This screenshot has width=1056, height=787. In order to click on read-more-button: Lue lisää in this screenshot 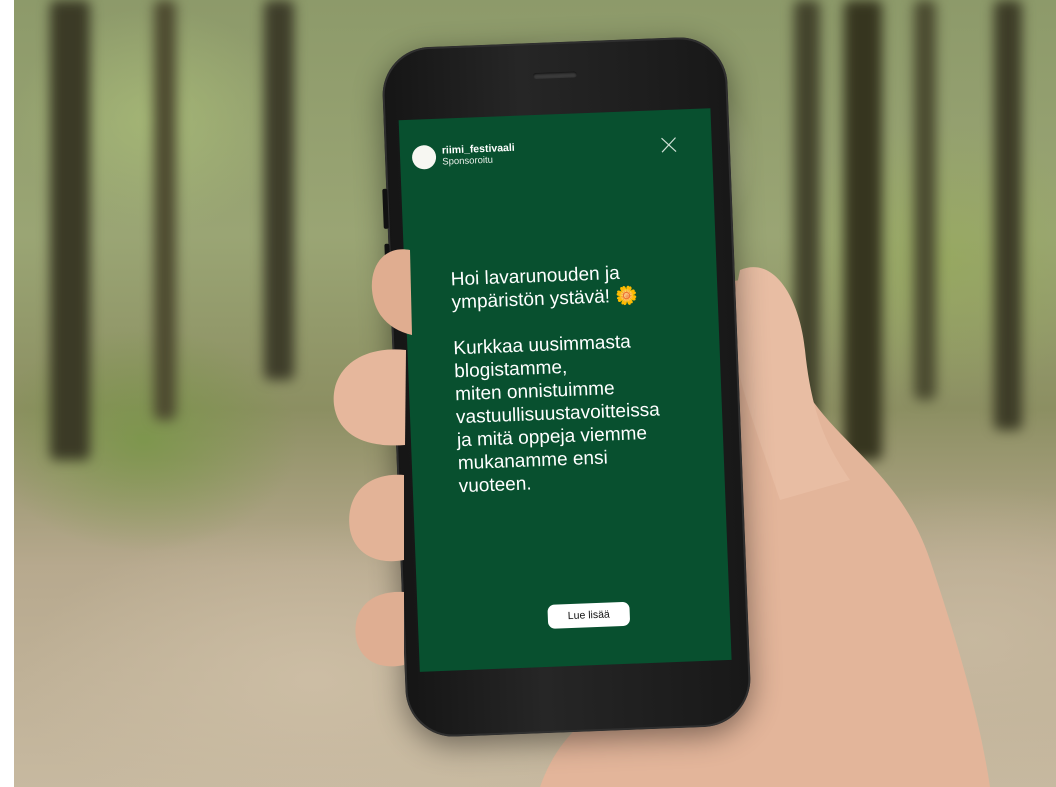, I will do `click(589, 615)`.